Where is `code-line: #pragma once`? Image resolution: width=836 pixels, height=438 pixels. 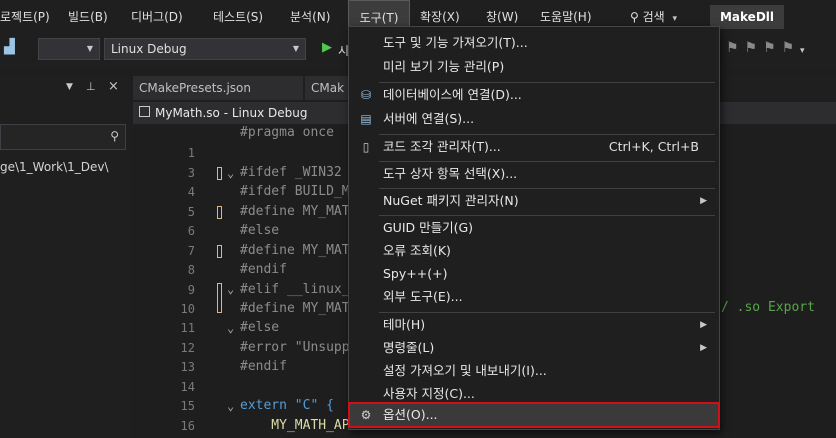
code-line: #pragma once is located at coordinates (287, 132).